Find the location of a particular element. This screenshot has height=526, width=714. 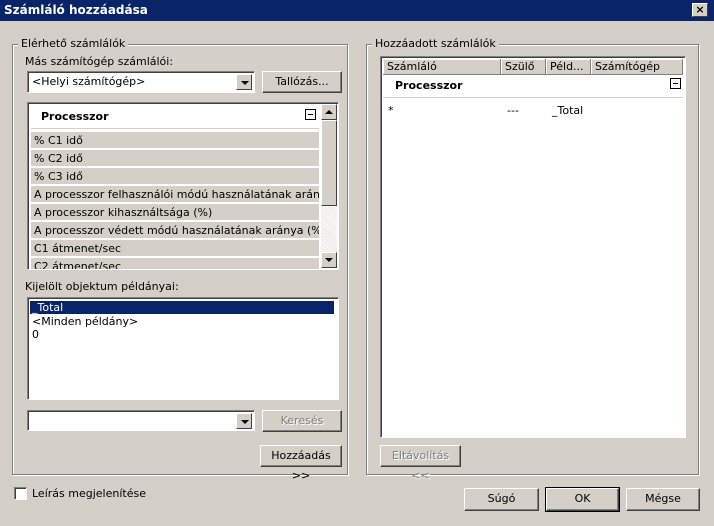

title-bar: Számláló hozzáadása is located at coordinates (357, 10).